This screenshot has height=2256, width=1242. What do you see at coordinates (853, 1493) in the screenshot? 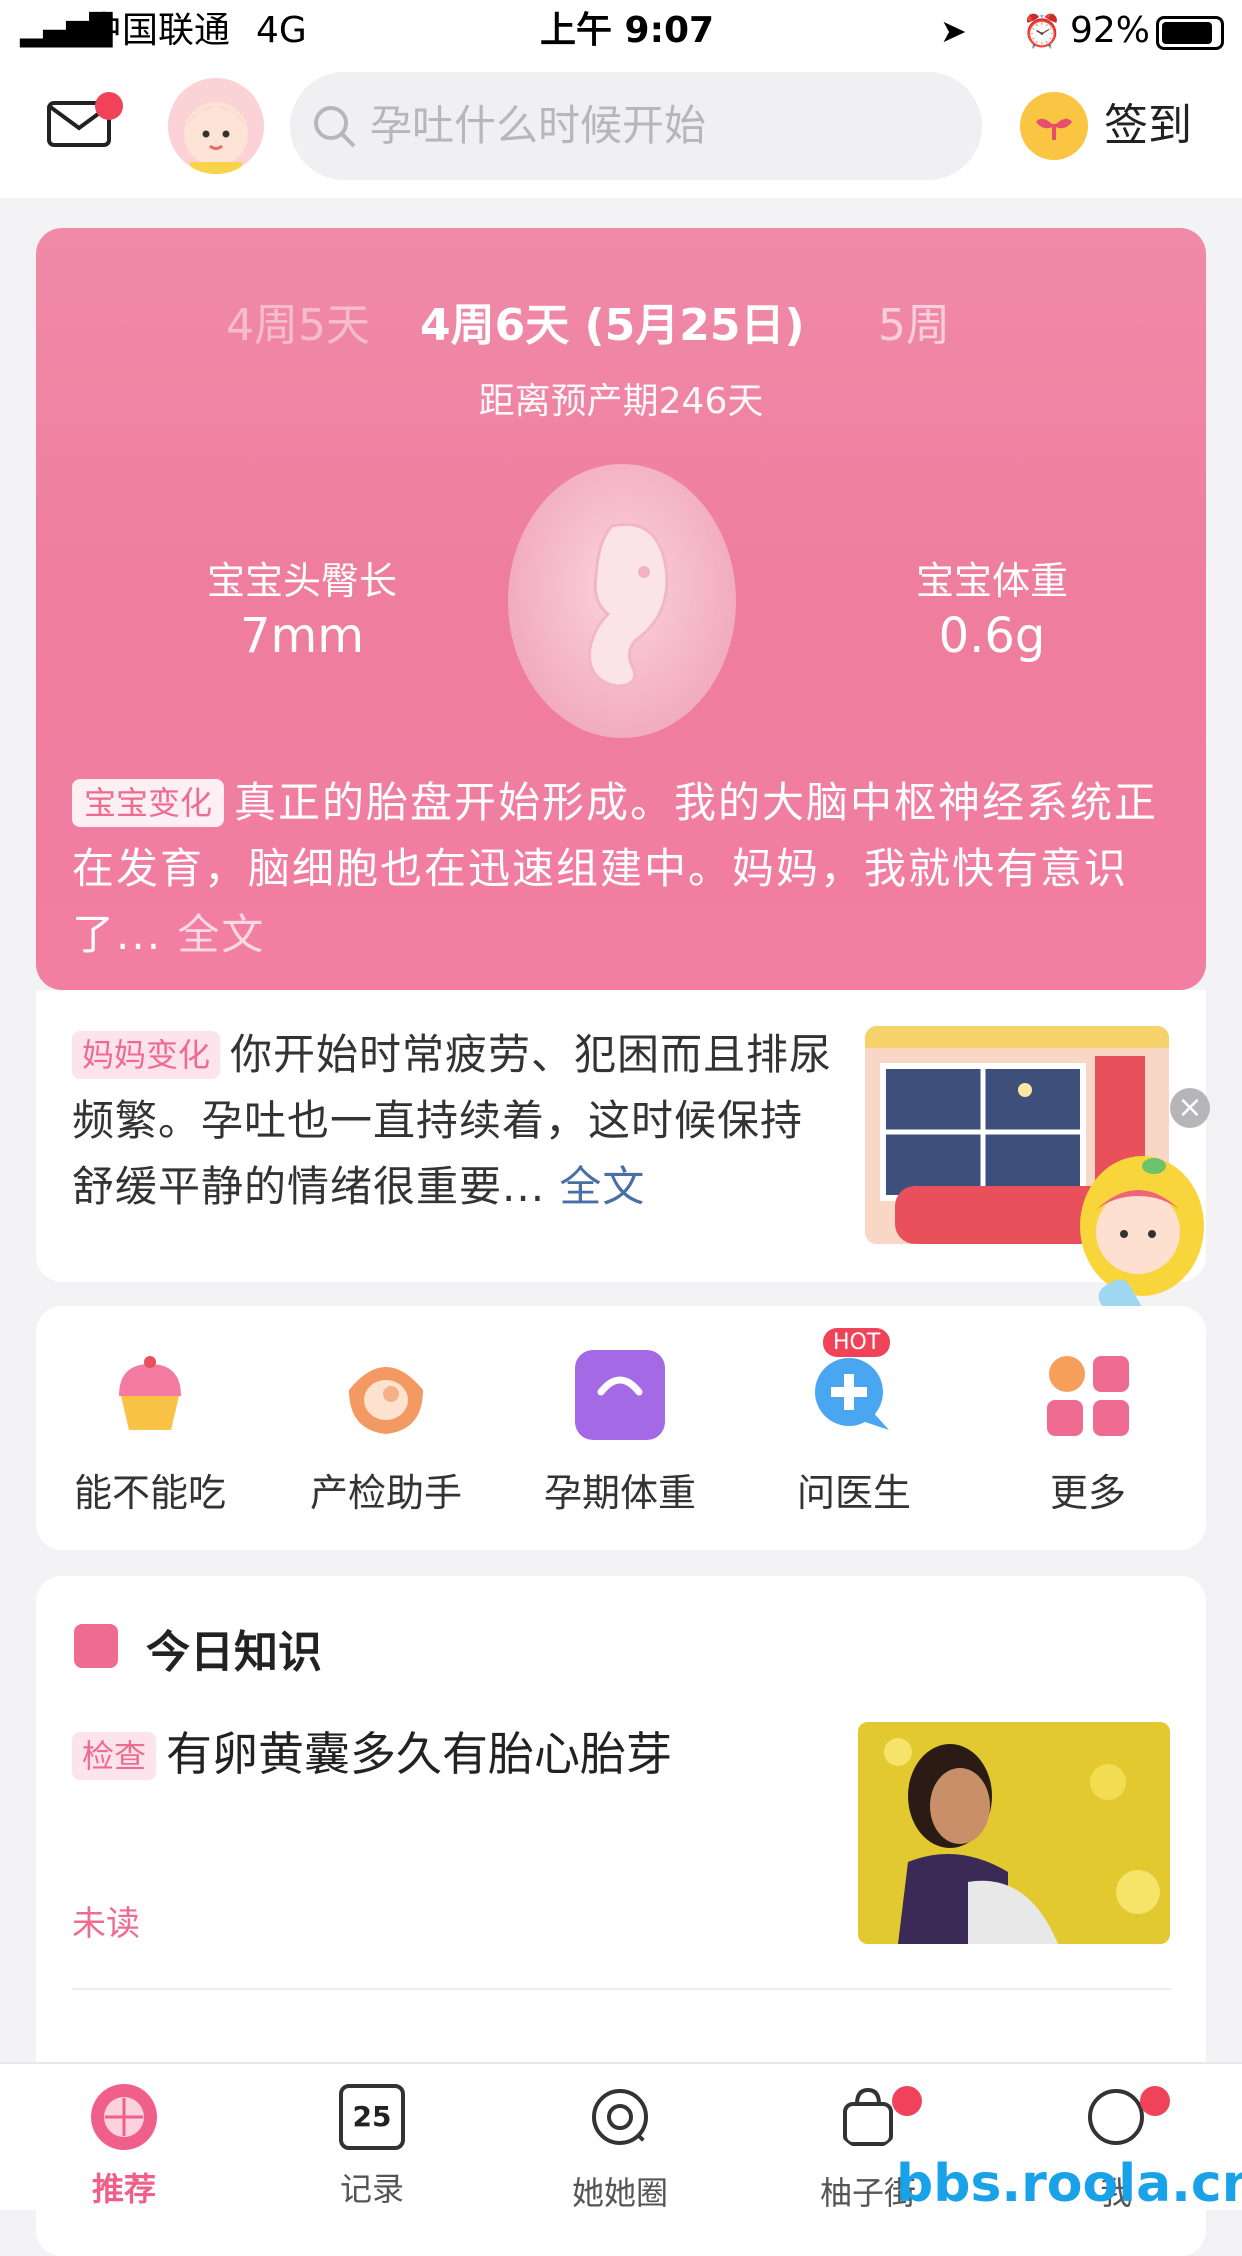
I see `tool-label: 问医生` at bounding box center [853, 1493].